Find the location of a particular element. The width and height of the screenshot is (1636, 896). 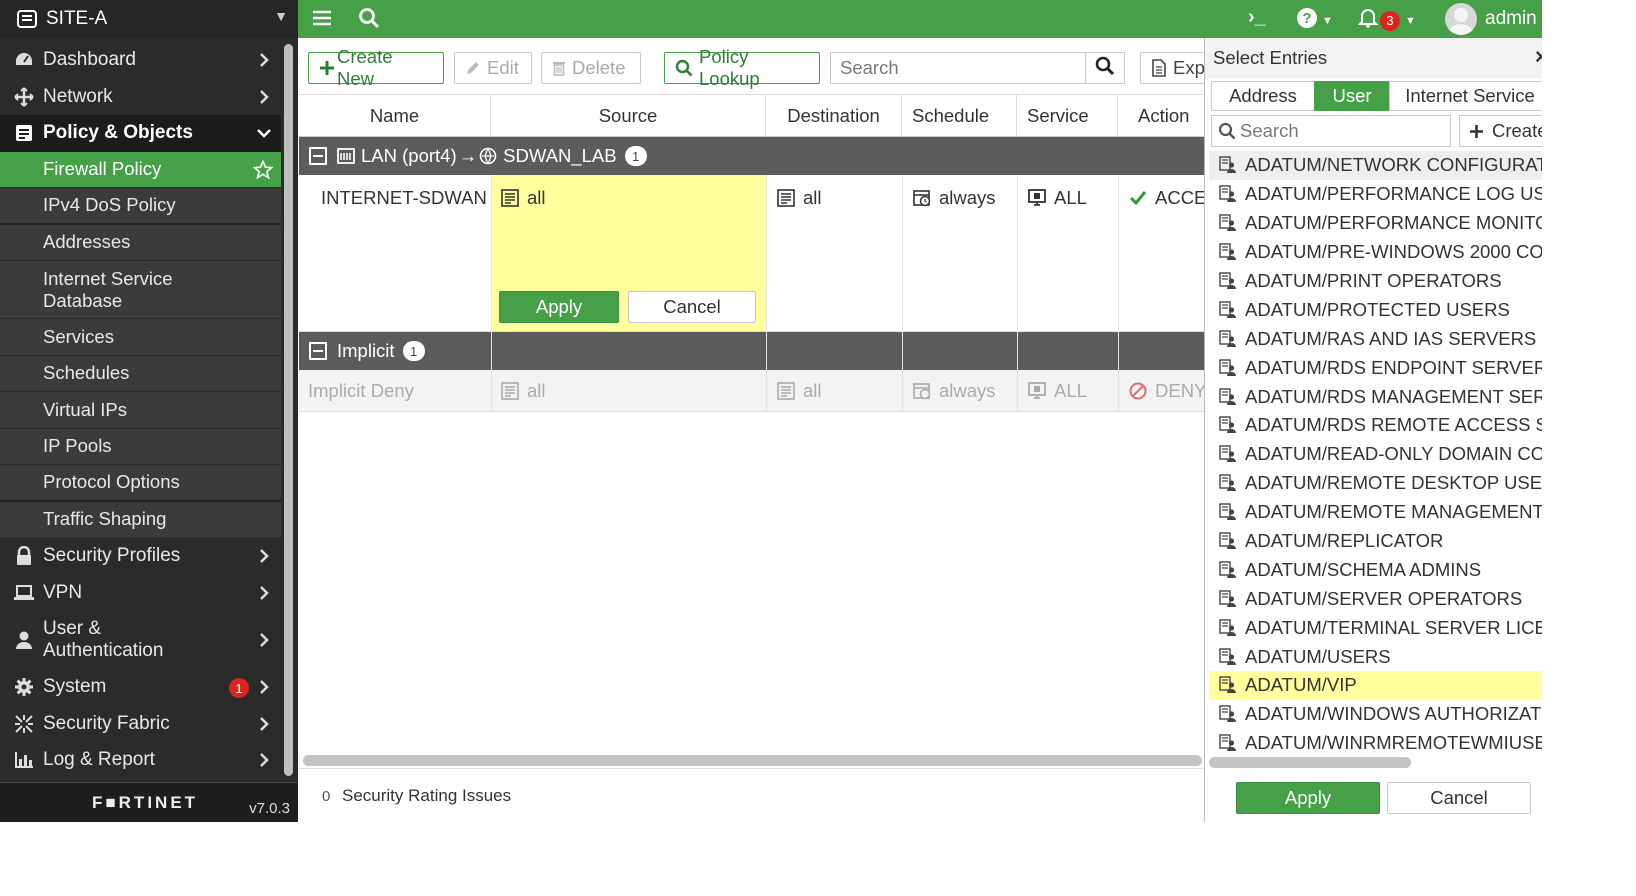

chevron-right-icon is located at coordinates (264, 687).